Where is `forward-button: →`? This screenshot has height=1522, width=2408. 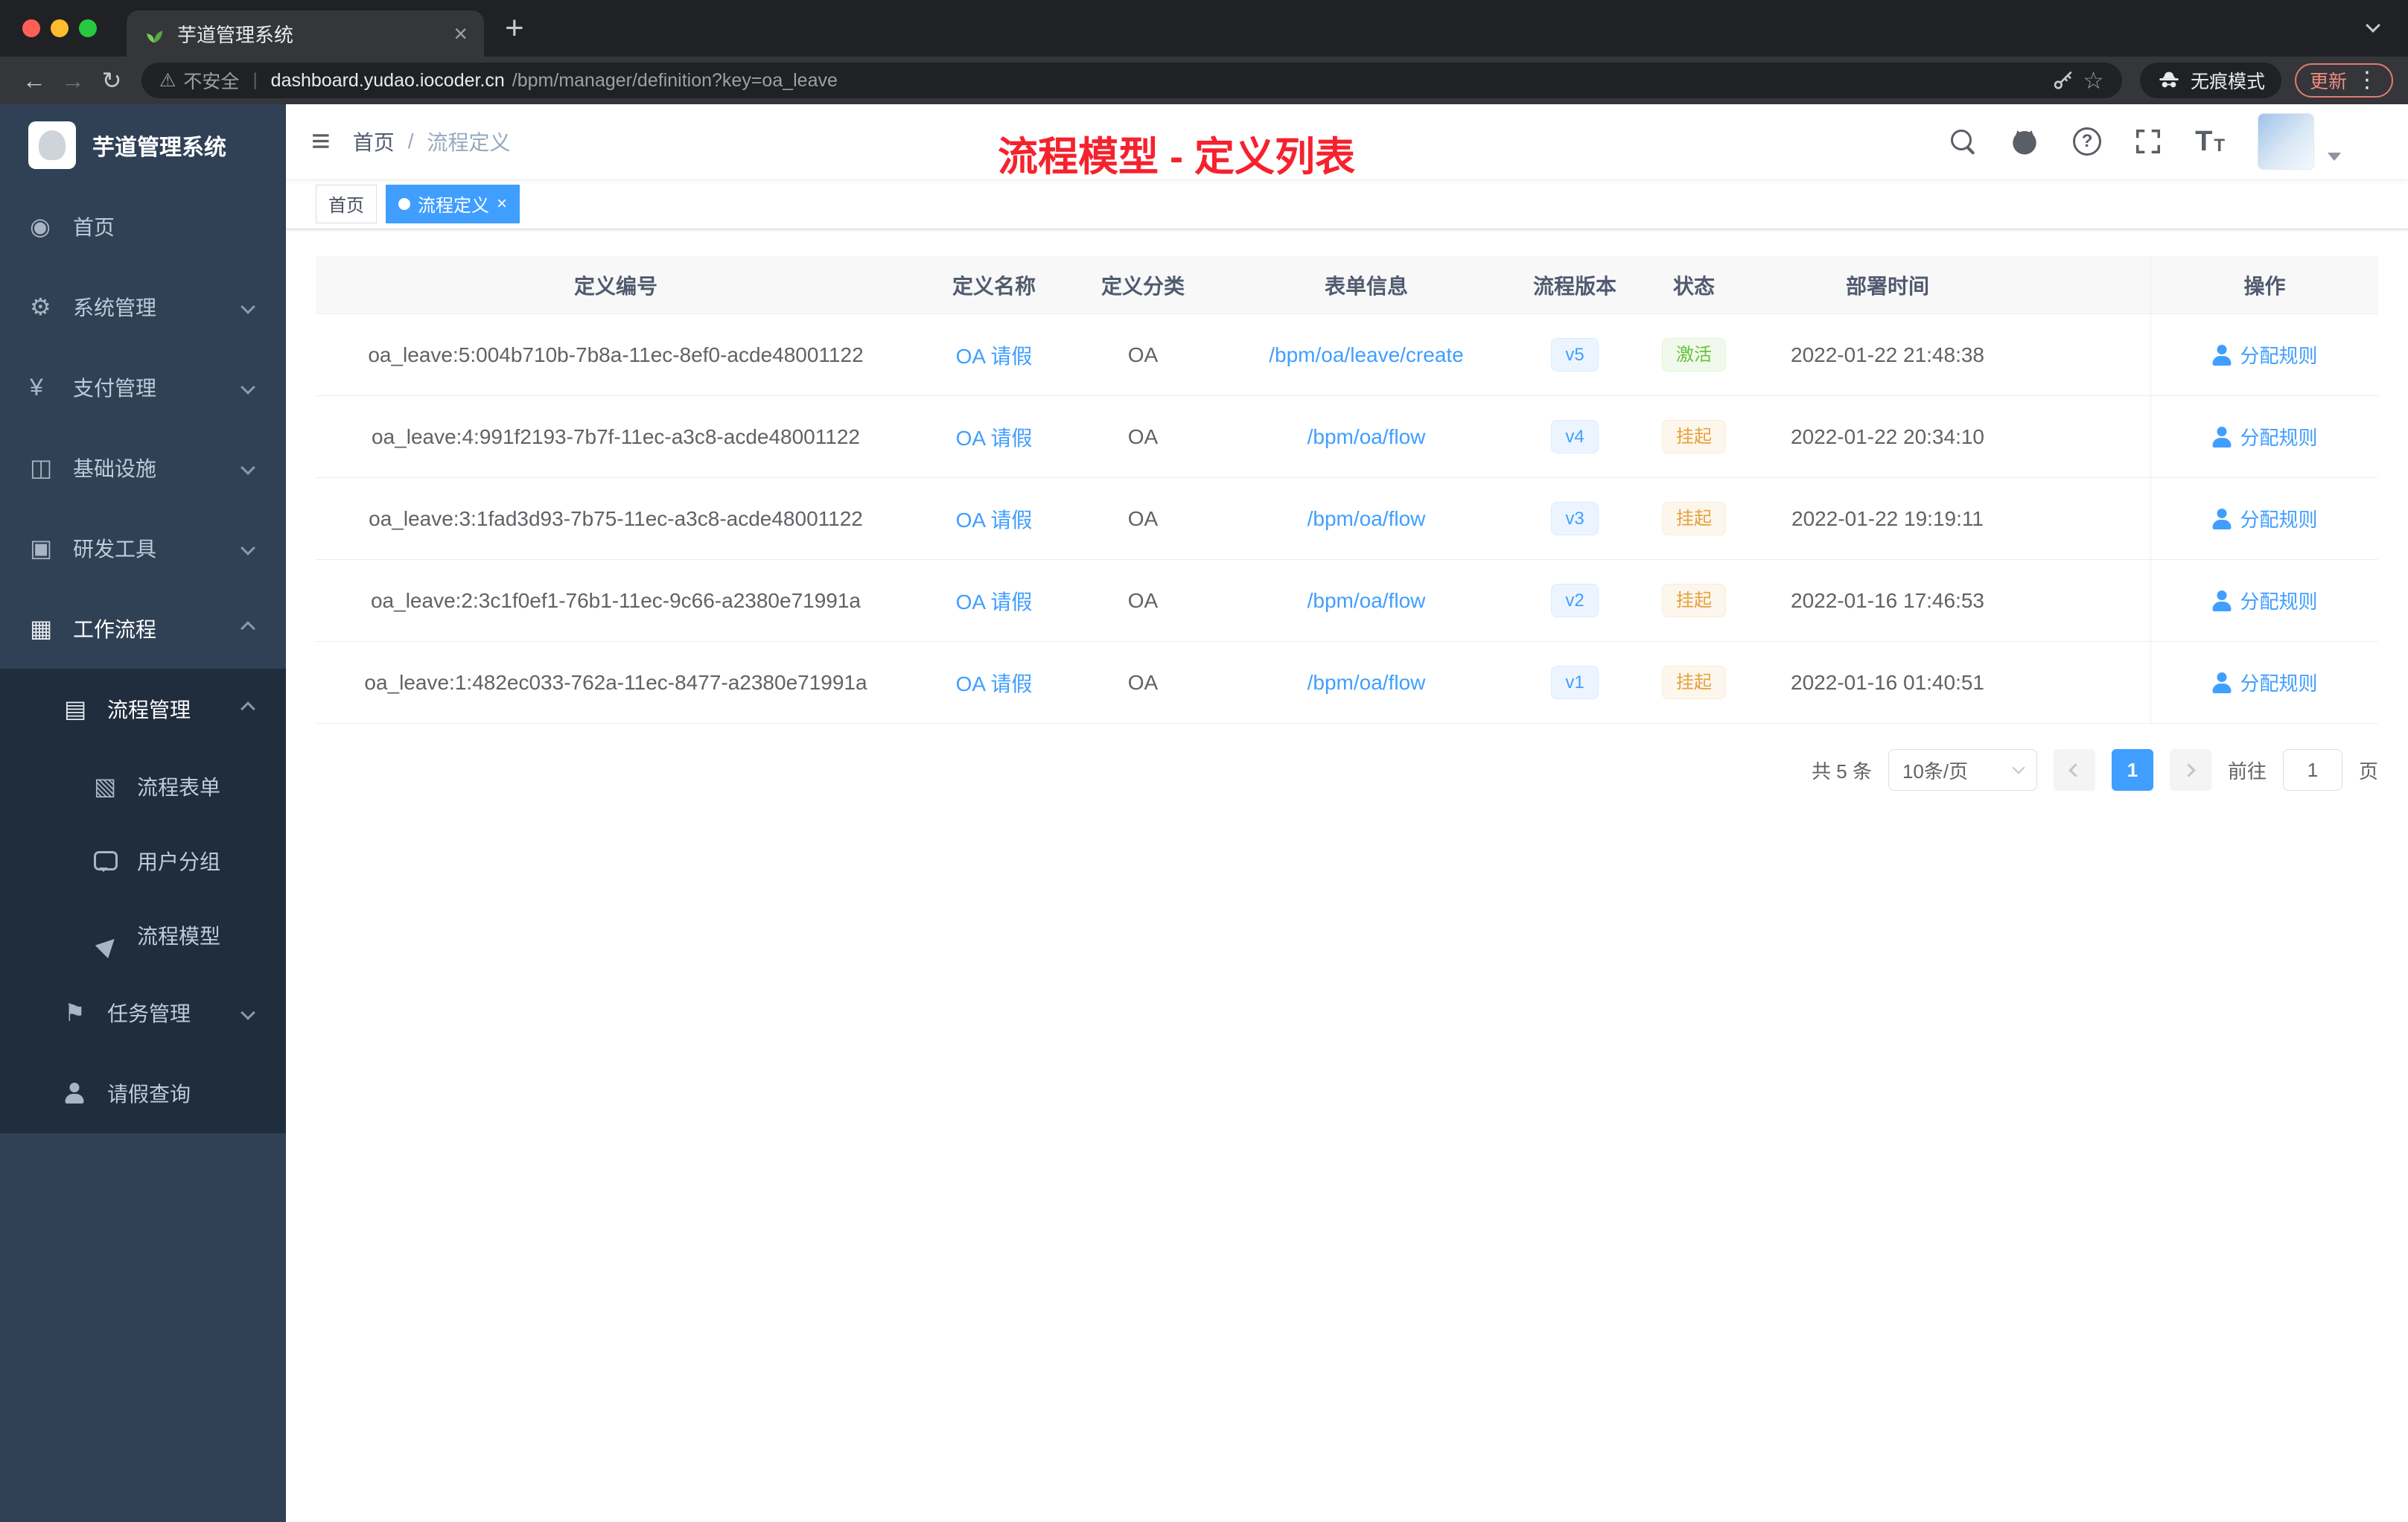 forward-button: → is located at coordinates (73, 81).